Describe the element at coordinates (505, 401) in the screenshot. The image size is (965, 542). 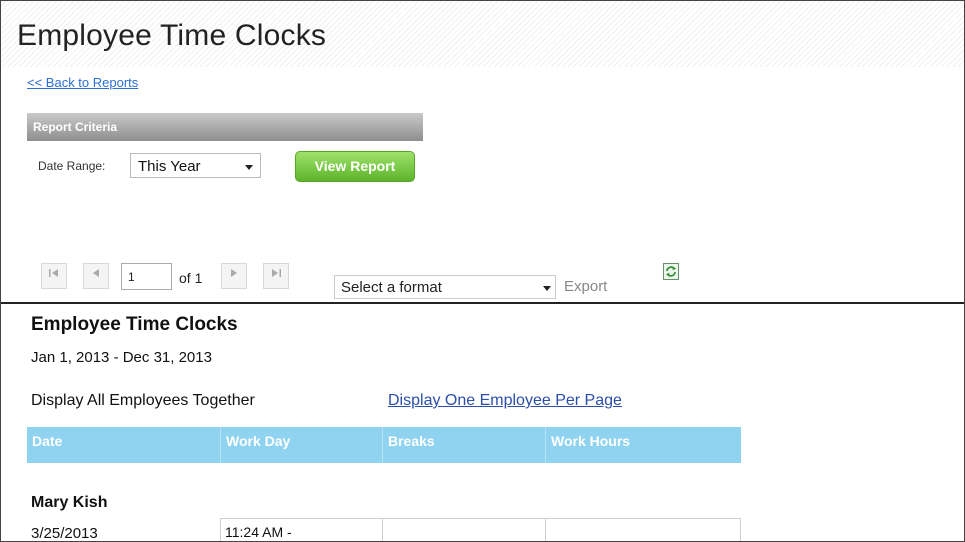
I see `display-one-employee-link: Display One Employee Per Page` at that location.